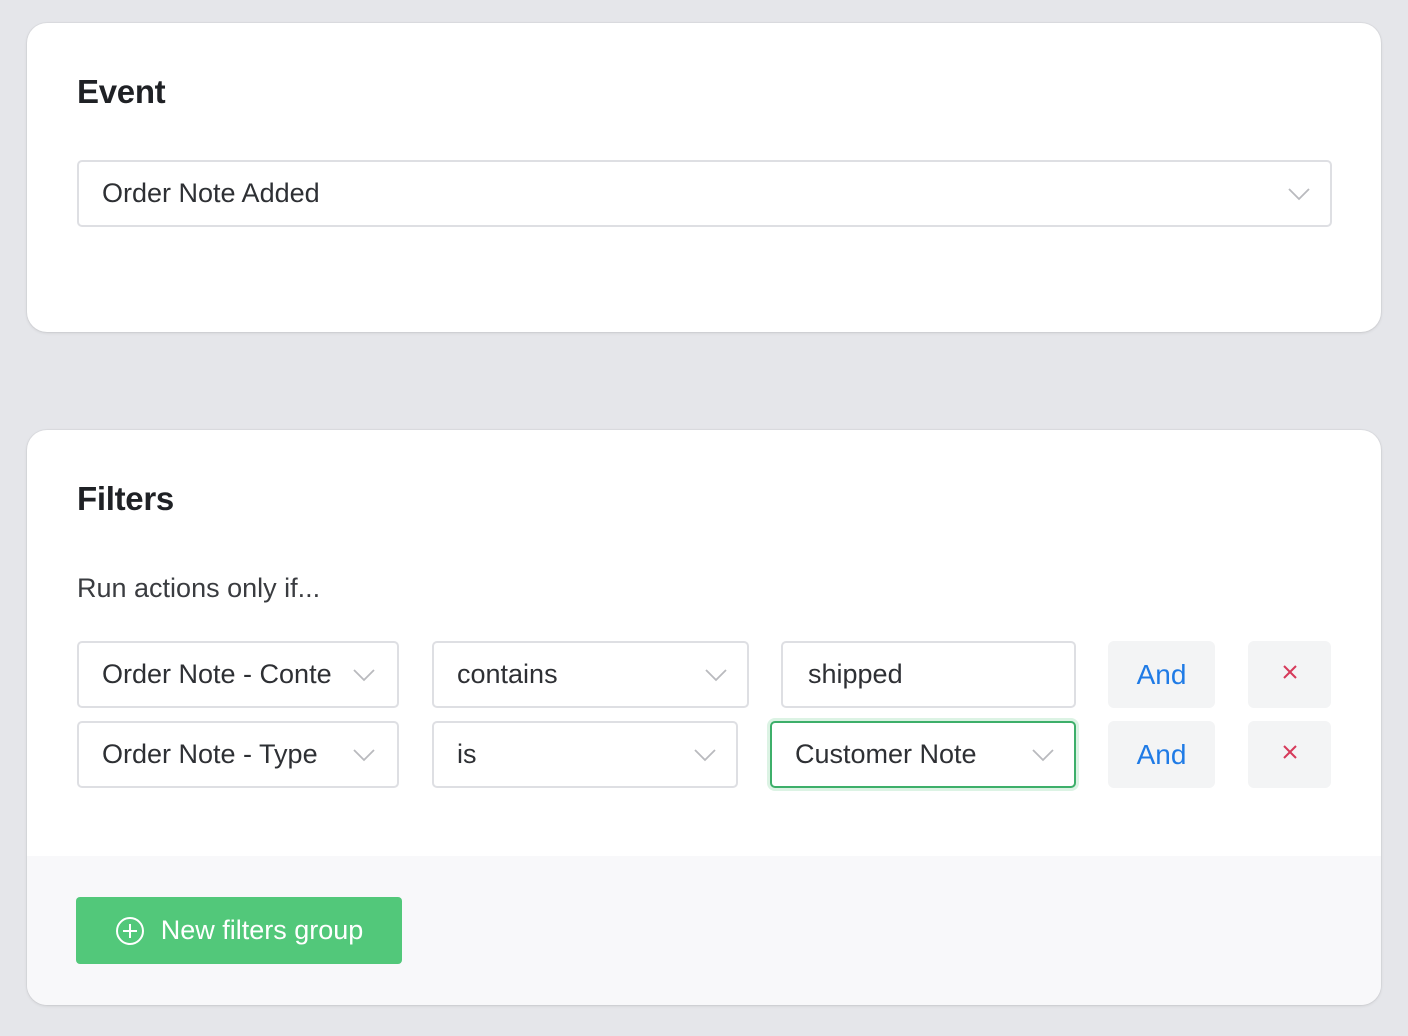 This screenshot has height=1036, width=1408. Describe the element at coordinates (590, 674) in the screenshot. I see `filter-operator-select: contains` at that location.